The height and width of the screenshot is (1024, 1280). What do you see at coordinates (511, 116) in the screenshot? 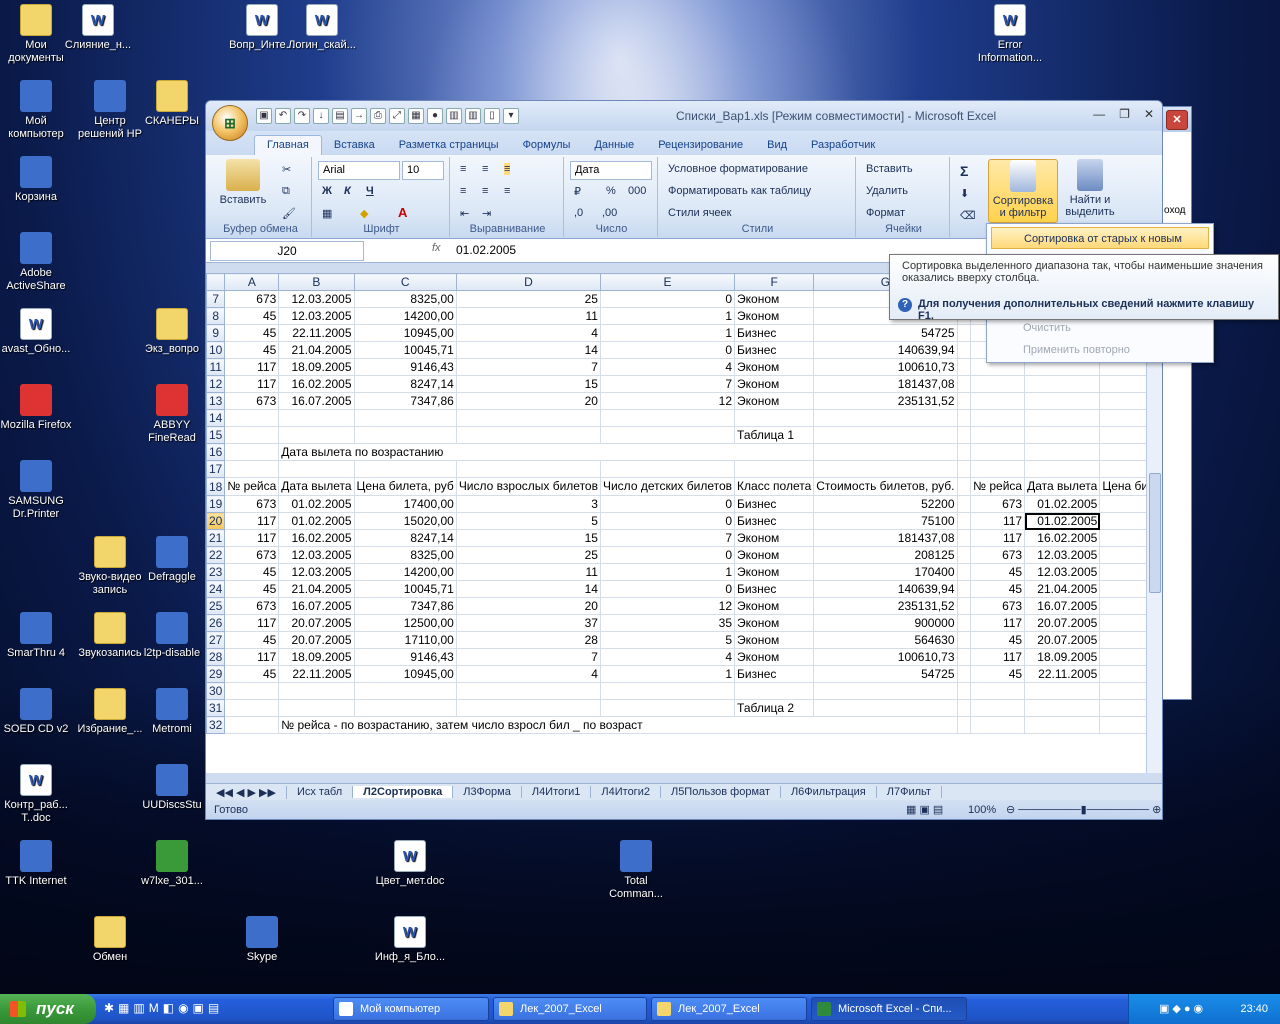
I see `customize-icon: ▾` at bounding box center [511, 116].